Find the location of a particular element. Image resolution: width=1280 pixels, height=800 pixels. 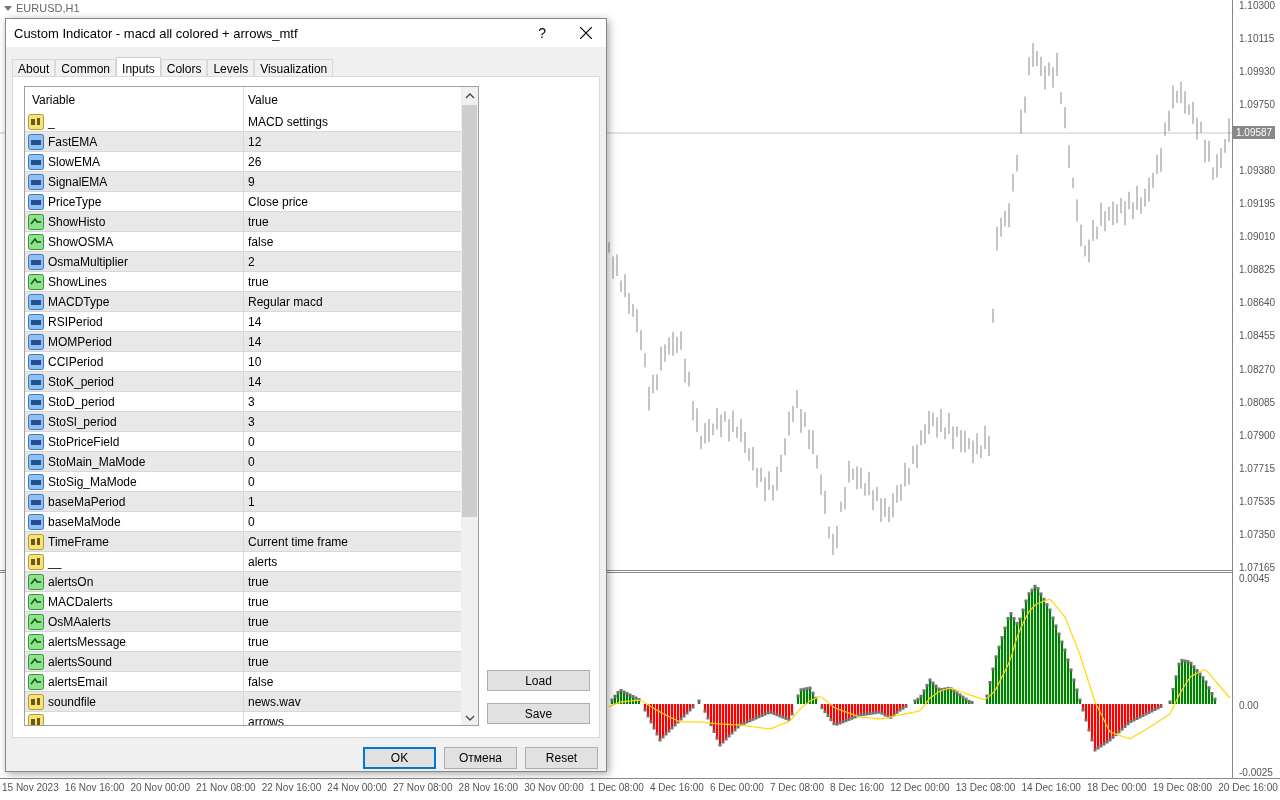

price-label: 1.09380 is located at coordinates (1258, 171).